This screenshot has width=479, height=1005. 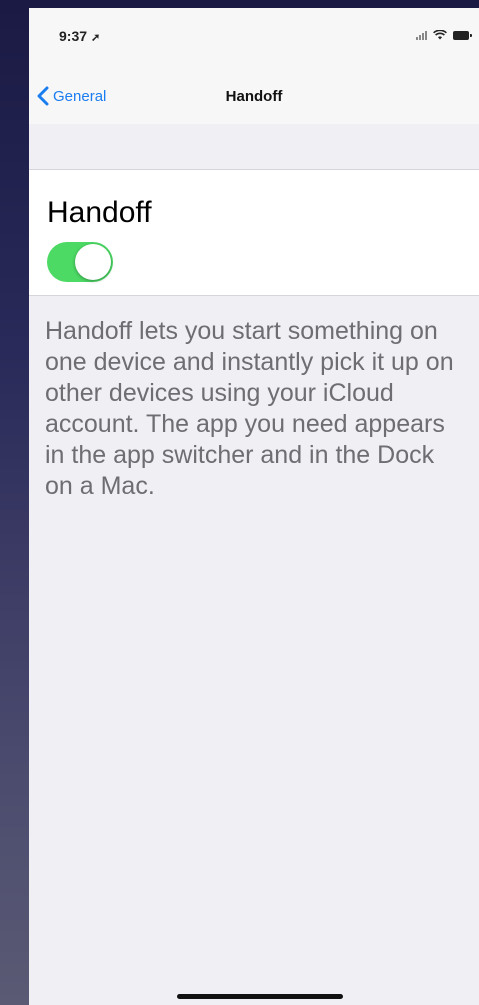 I want to click on handoff-toggle, so click(x=80, y=262).